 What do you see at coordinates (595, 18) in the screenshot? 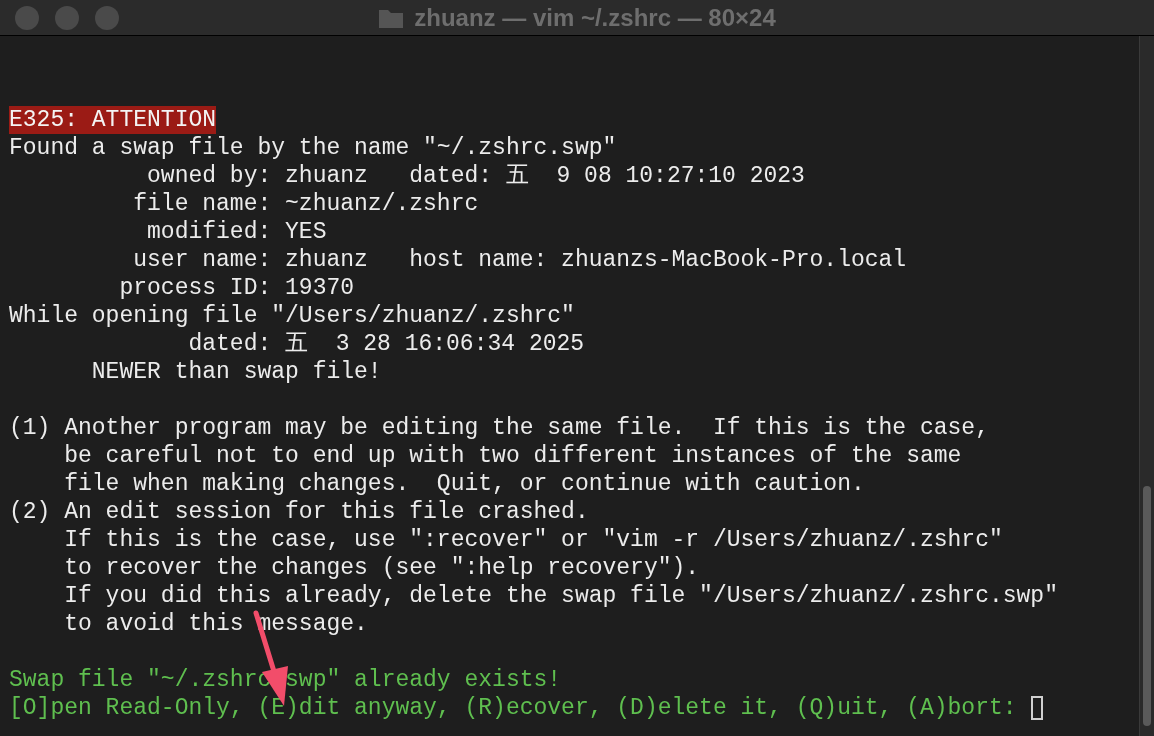
I see `window-title: zhuanz — vim ~/.zshrc — 80×24` at bounding box center [595, 18].